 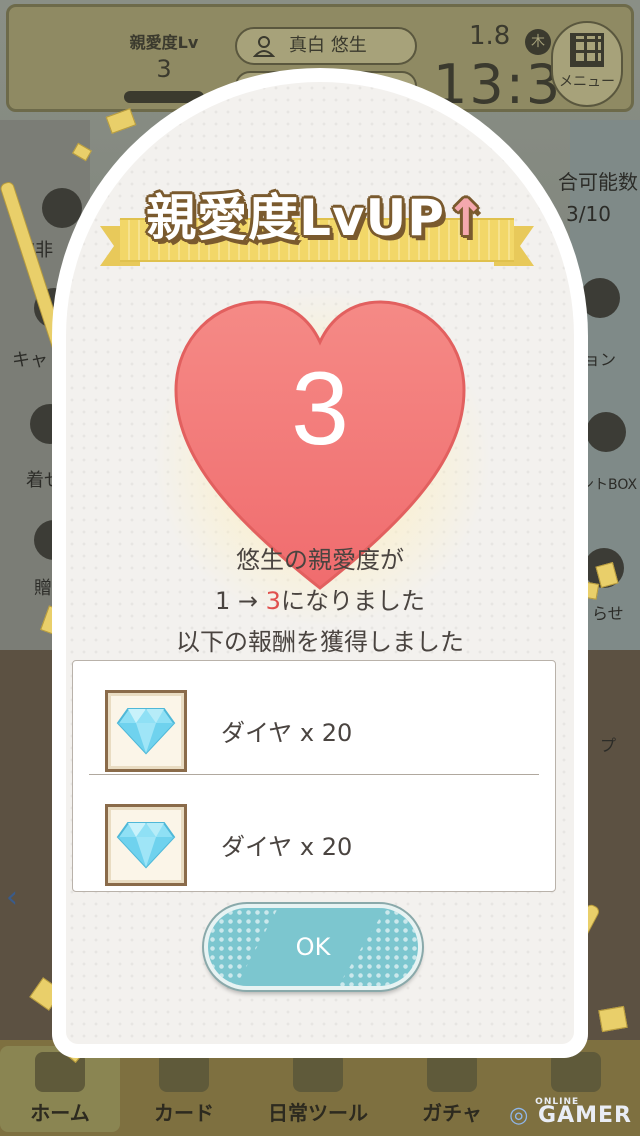 I want to click on side-item-right-3: ョン, so click(x=600, y=358).